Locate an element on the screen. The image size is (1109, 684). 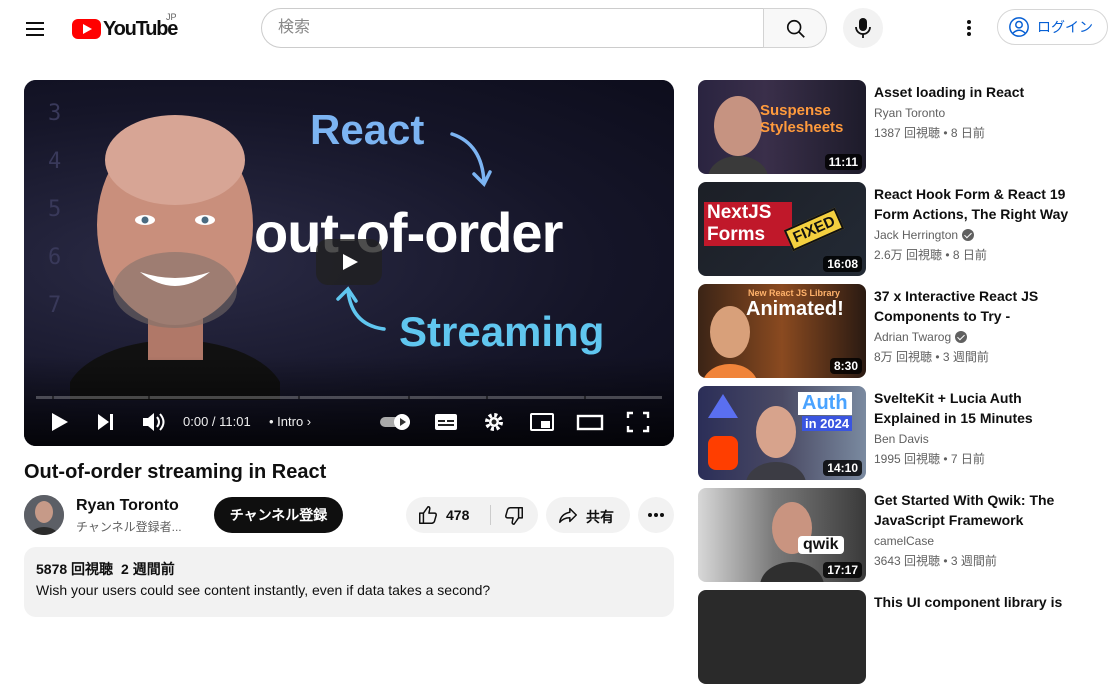
related-channel: Jack Herrington is located at coordinates (924, 235).